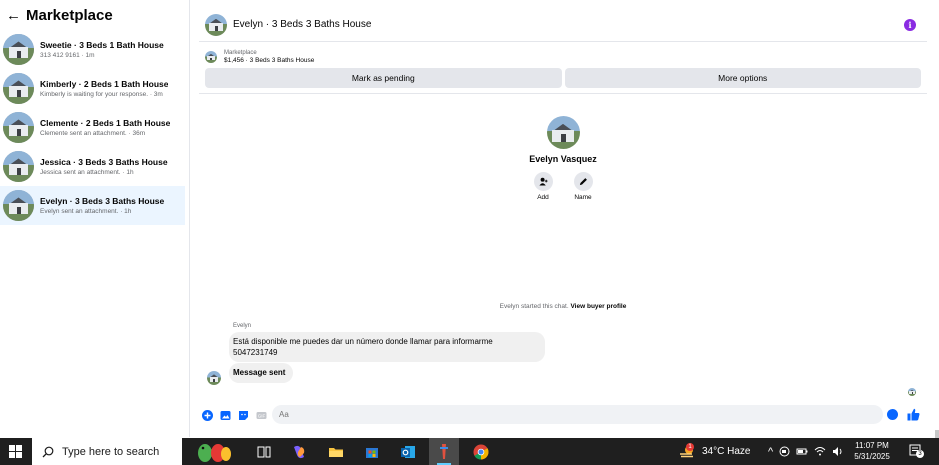 This screenshot has width=939, height=465. I want to click on name-action: Name, so click(583, 186).